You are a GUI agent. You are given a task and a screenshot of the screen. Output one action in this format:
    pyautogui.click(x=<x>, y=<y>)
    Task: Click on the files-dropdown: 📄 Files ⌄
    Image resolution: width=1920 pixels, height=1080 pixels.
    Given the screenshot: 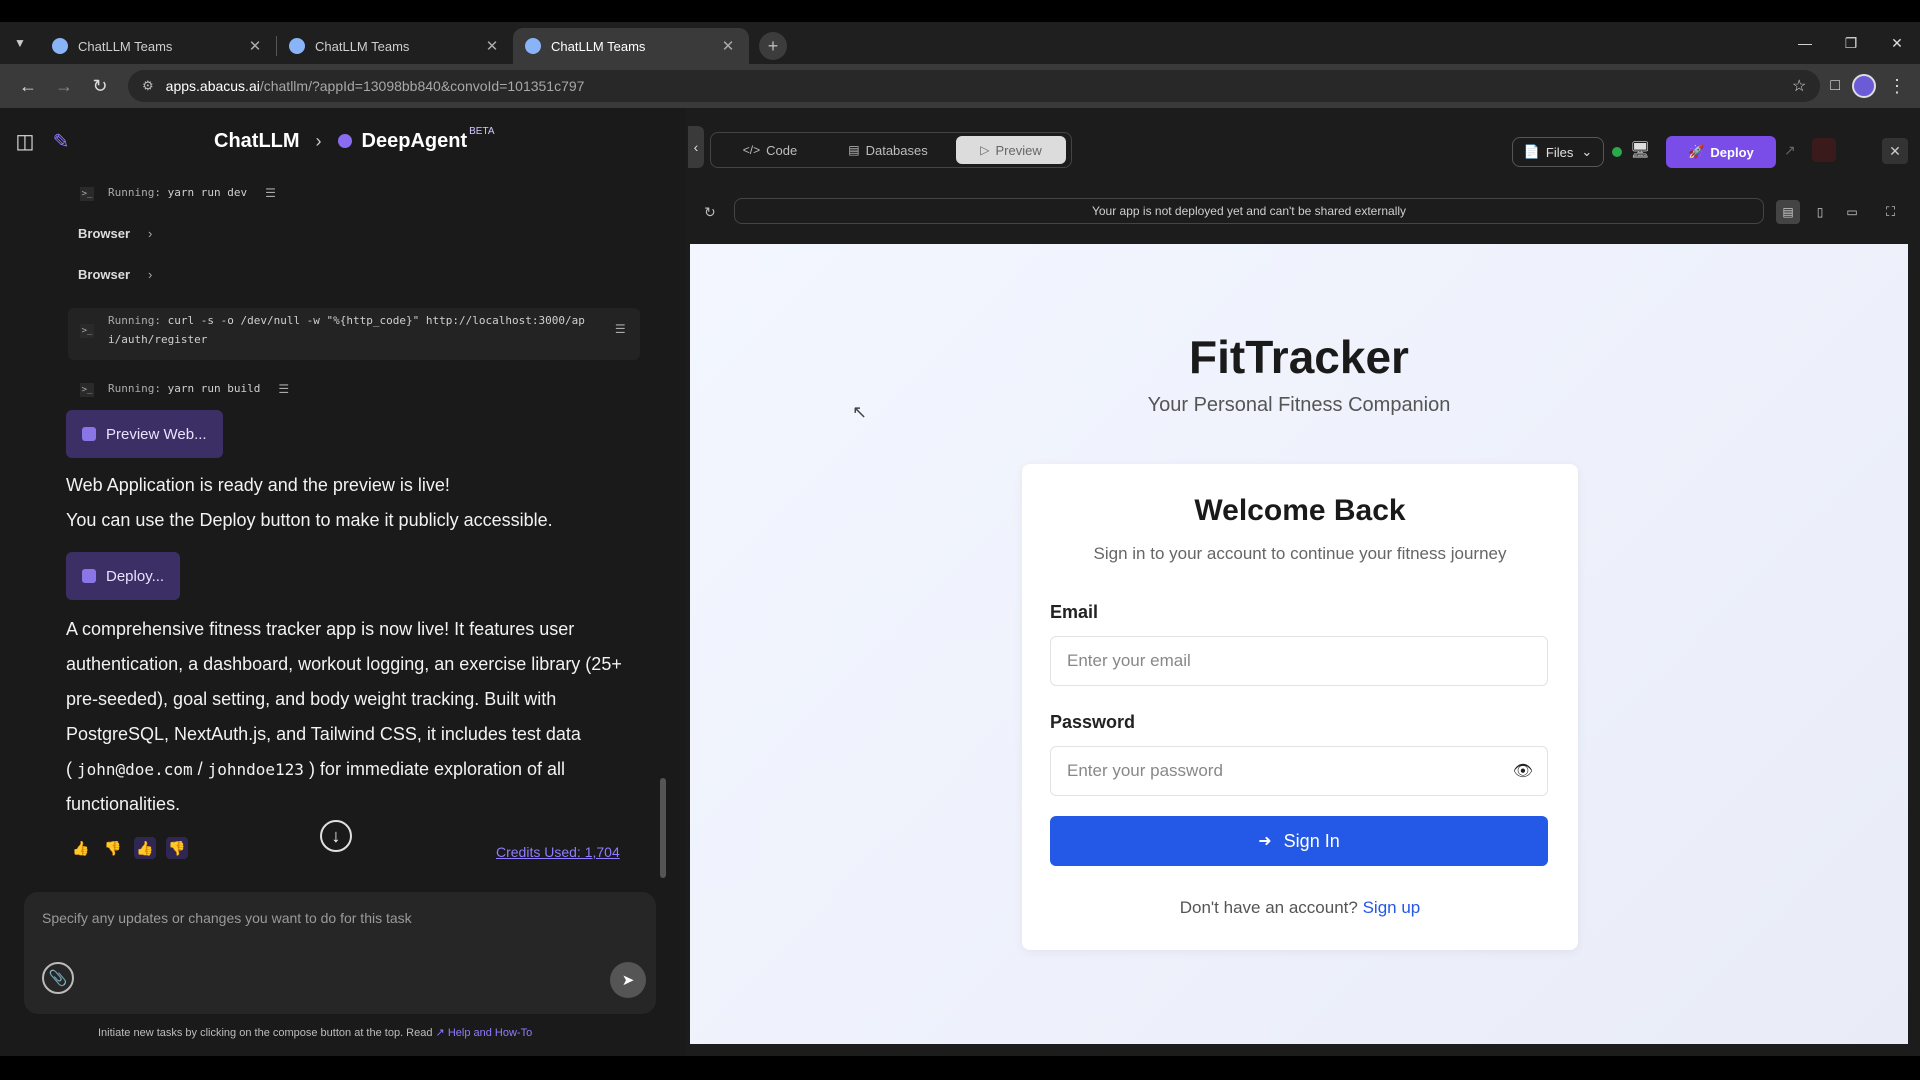 What is the action you would take?
    pyautogui.click(x=1558, y=152)
    